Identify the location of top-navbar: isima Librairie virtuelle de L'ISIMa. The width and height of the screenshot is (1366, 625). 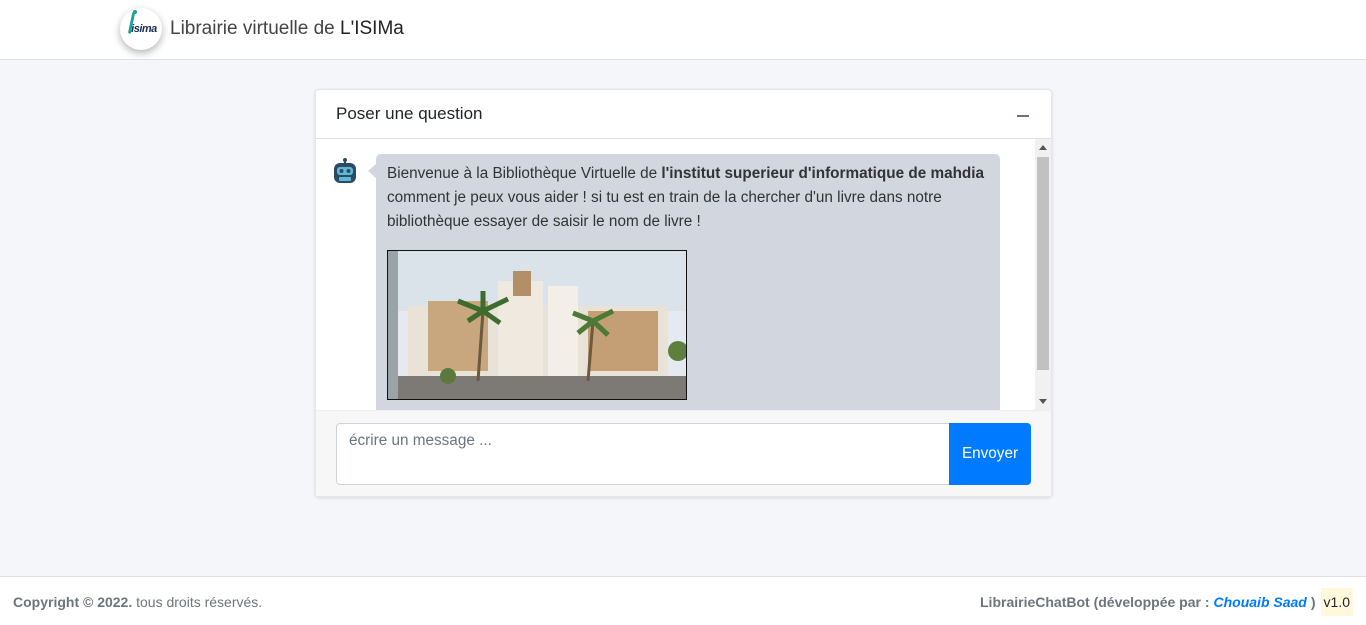
(683, 30).